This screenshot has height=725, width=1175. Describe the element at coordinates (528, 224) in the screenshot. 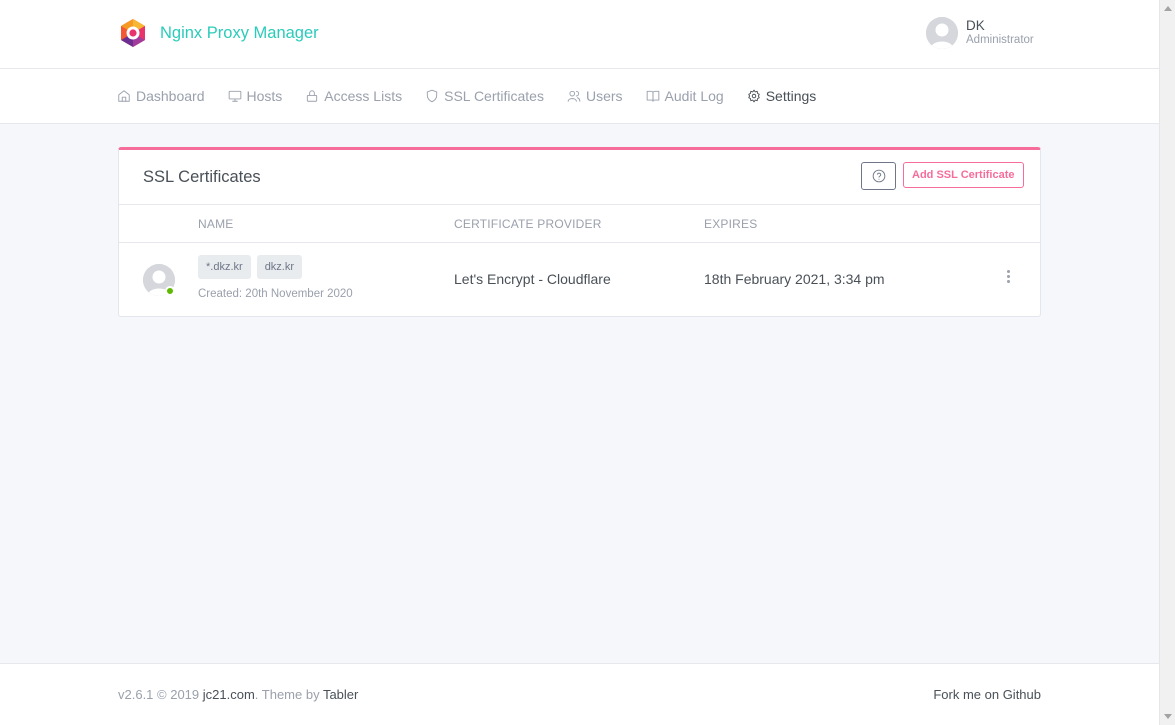

I see `column-provider: CERTIFICATE PROVIDER` at that location.